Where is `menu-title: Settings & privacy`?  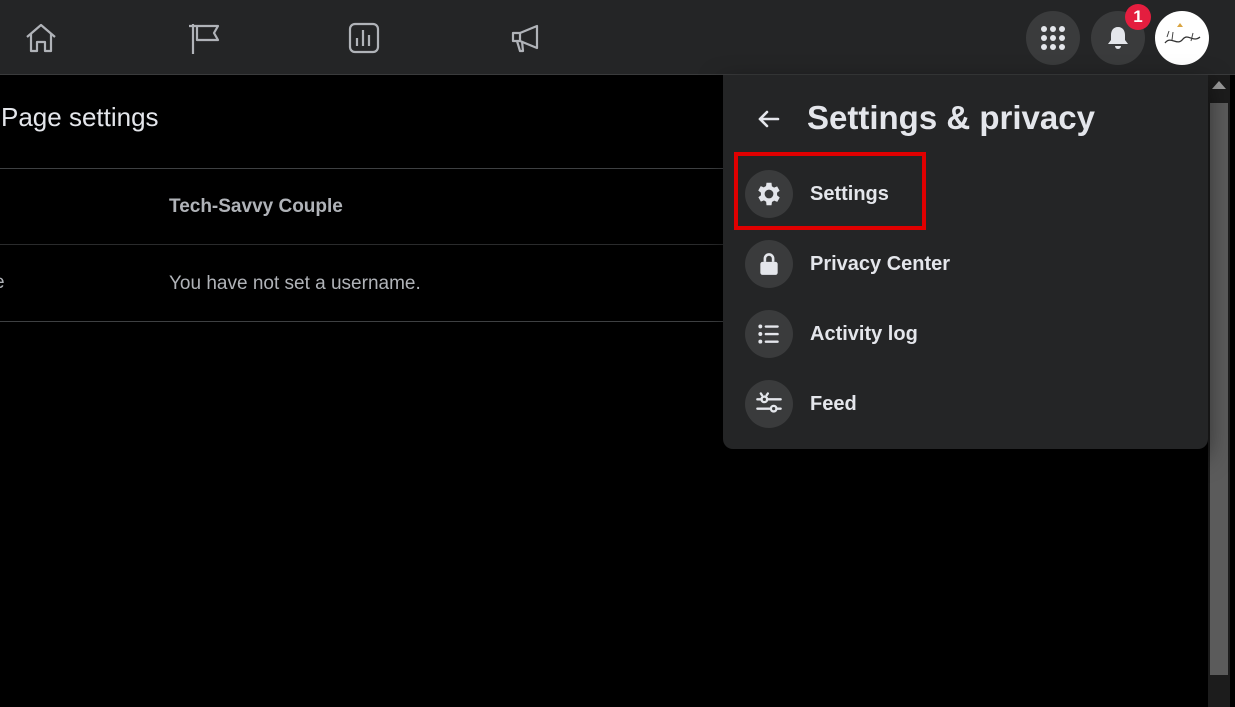
menu-title: Settings & privacy is located at coordinates (951, 117).